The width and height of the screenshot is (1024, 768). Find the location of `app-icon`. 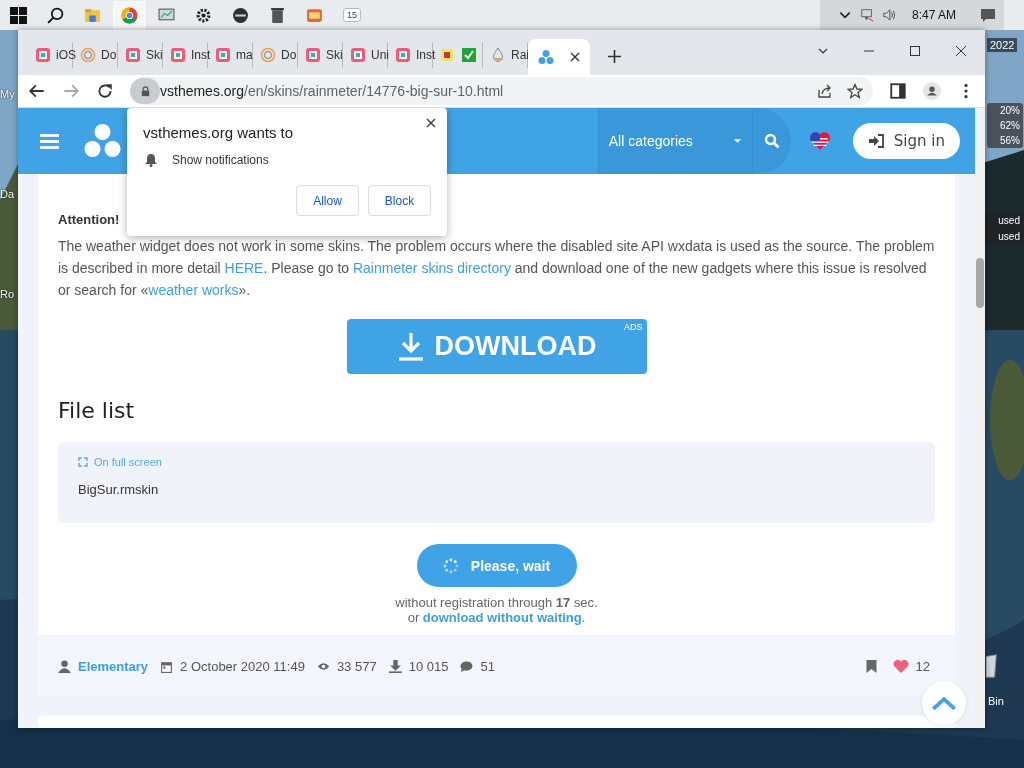

app-icon is located at coordinates (240, 15).